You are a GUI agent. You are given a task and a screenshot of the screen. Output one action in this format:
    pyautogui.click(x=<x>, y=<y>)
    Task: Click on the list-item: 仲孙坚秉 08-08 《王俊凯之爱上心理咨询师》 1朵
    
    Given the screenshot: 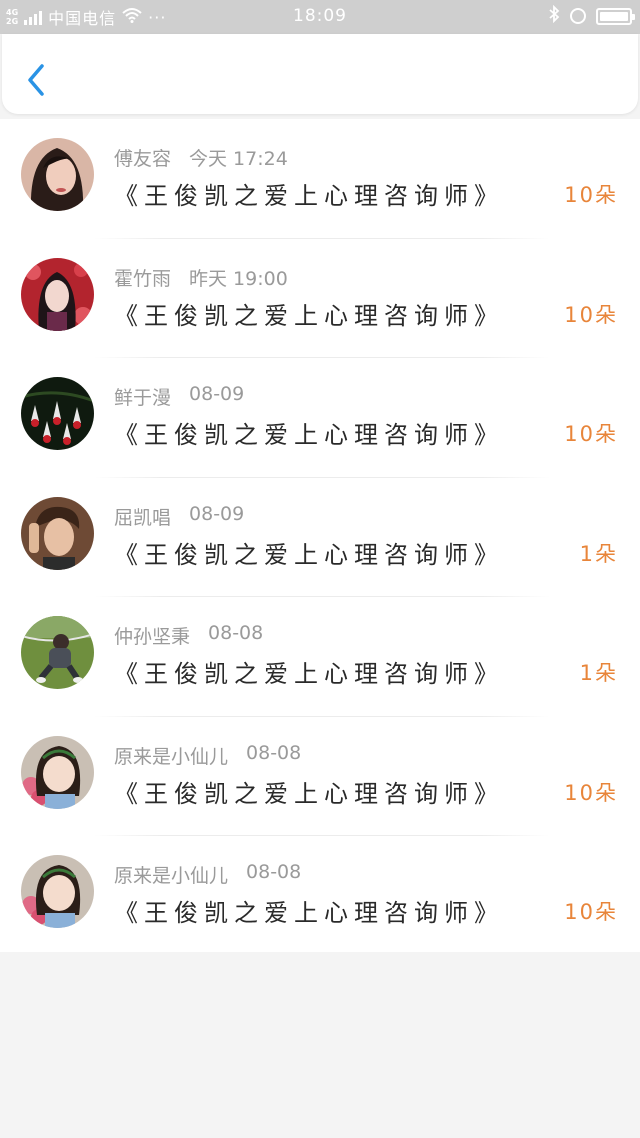 What is the action you would take?
    pyautogui.click(x=320, y=657)
    